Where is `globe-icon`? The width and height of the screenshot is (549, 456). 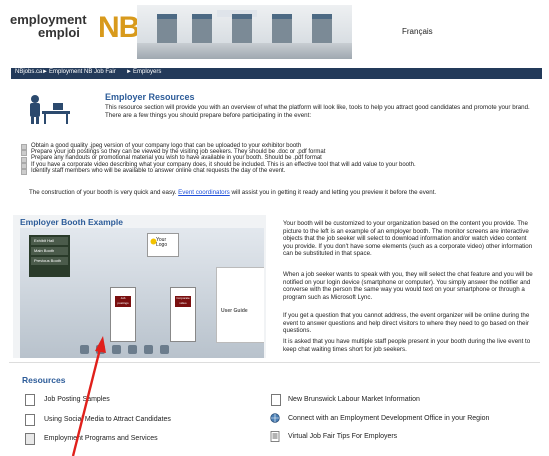
globe-icon is located at coordinates (275, 418).